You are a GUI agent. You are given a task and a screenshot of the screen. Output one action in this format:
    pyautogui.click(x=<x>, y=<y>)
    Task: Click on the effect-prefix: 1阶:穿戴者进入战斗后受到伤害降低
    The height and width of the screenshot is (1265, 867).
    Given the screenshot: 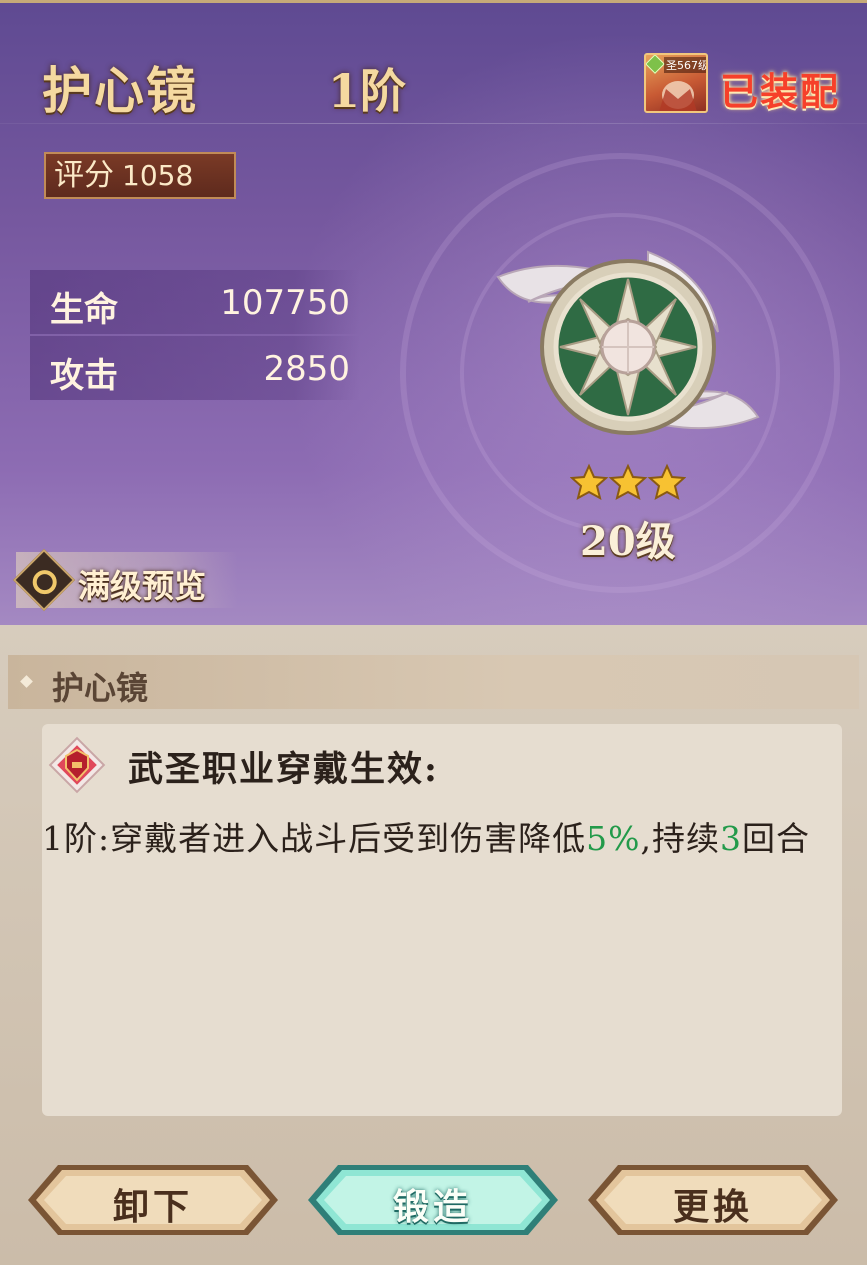 What is the action you would take?
    pyautogui.click(x=314, y=838)
    